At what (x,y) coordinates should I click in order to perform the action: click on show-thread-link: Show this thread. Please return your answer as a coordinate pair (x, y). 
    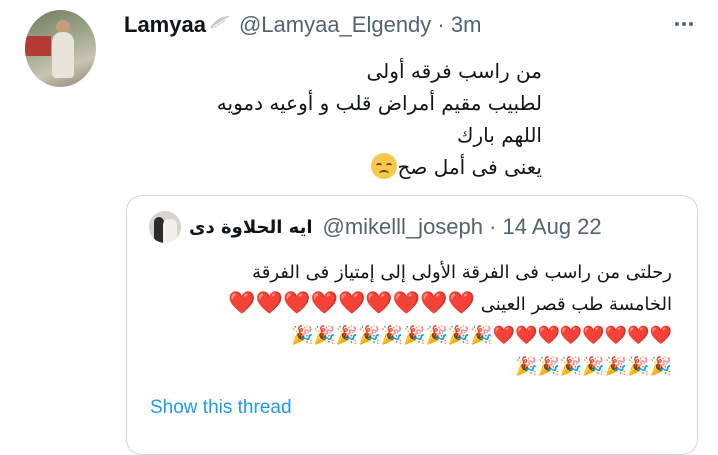
    Looking at the image, I should click on (221, 408).